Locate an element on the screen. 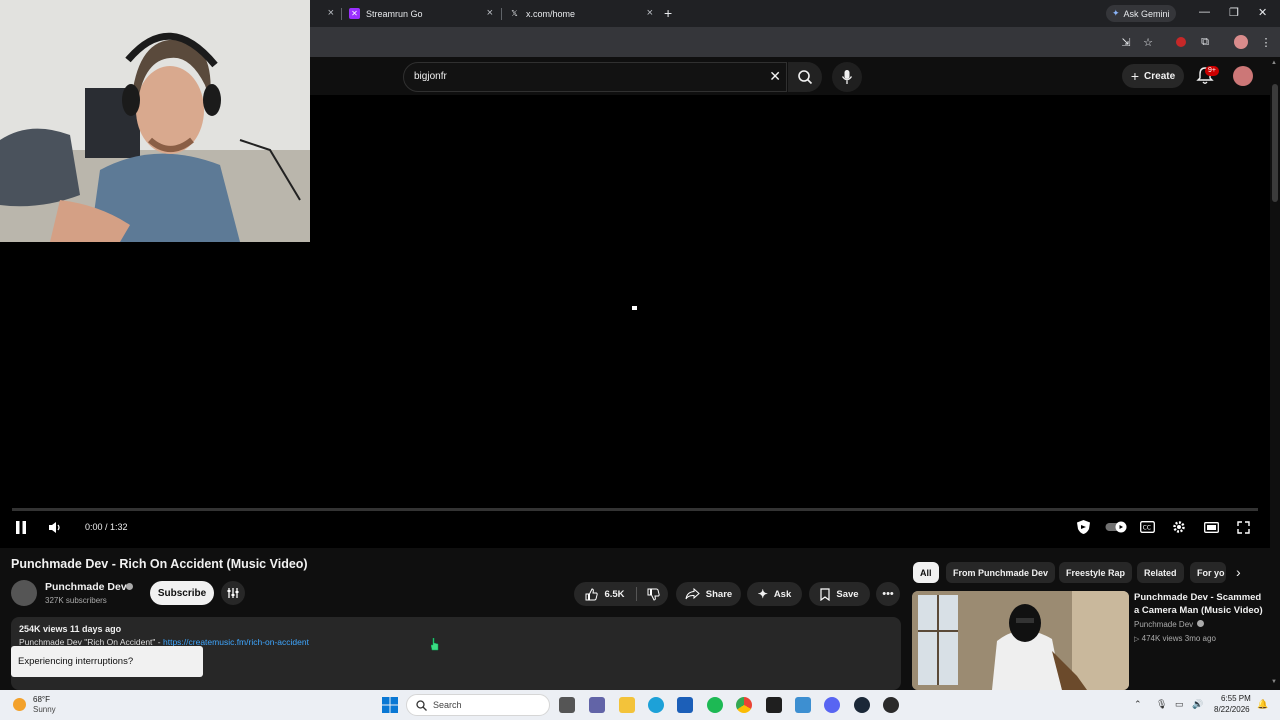 Image resolution: width=1280 pixels, height=720 pixels. notification-bell-icon: 🔔 is located at coordinates (1262, 704).